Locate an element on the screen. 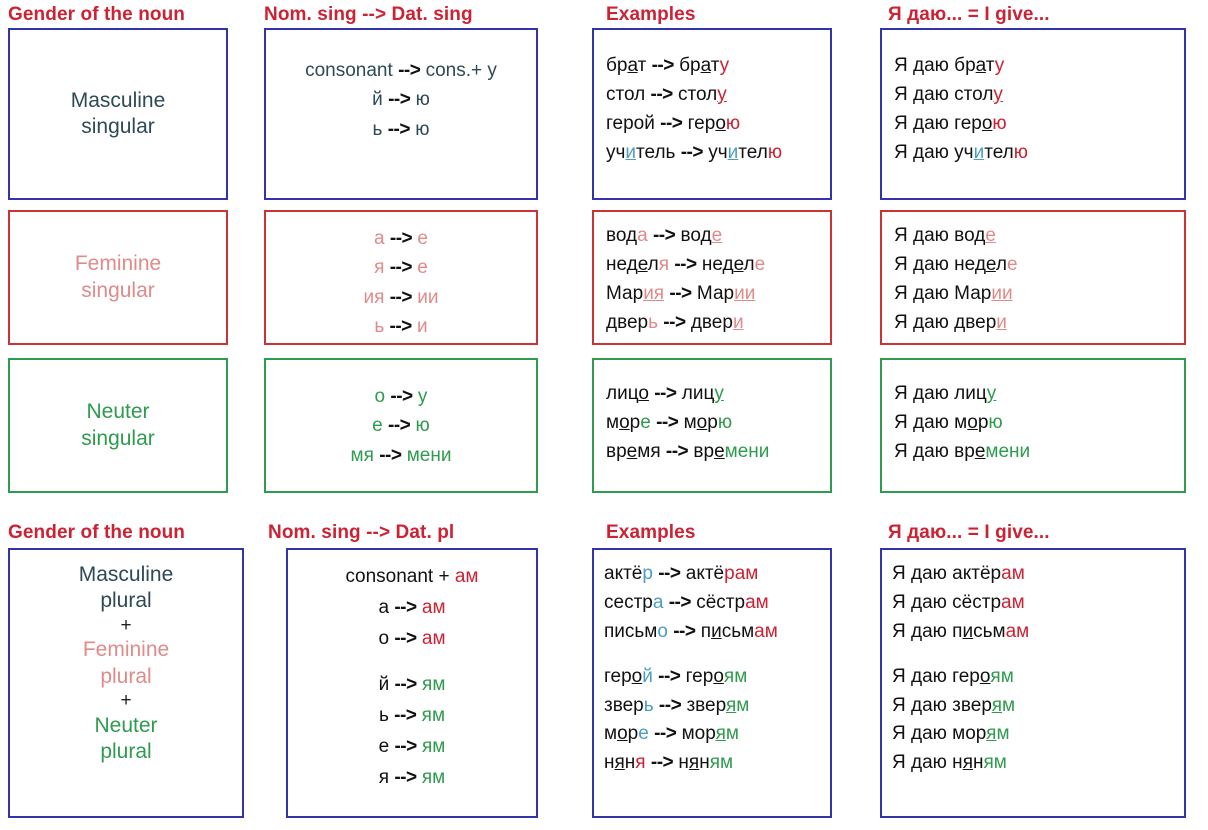 This screenshot has width=1208, height=830. give-list-neuter-singular: Я даю лицу Я даю морю Я даю времени is located at coordinates (1033, 423).